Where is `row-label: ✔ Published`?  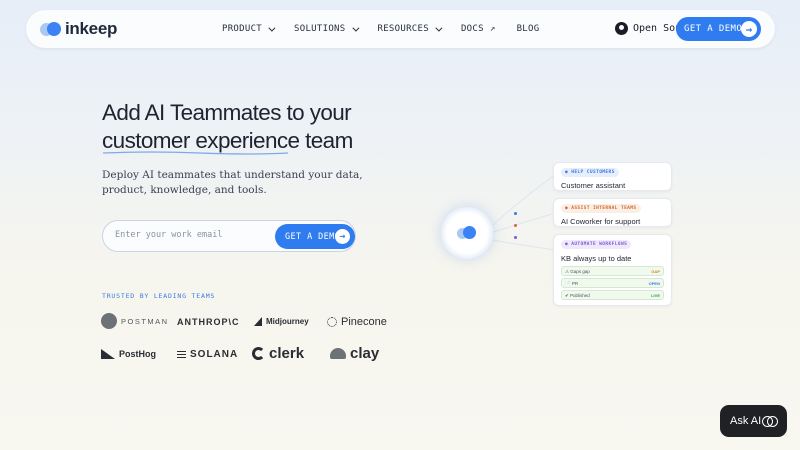 row-label: ✔ Published is located at coordinates (577, 295).